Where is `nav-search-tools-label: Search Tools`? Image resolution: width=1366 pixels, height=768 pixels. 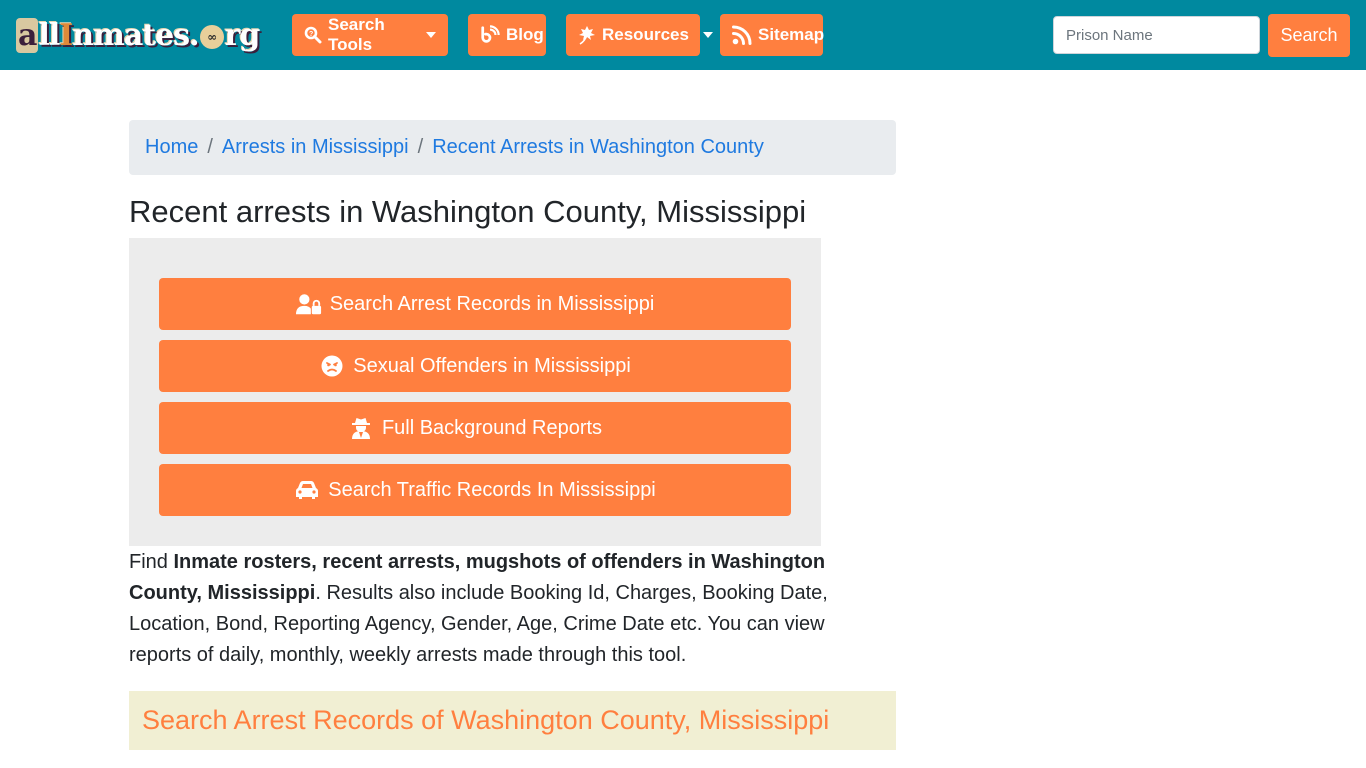
nav-search-tools-label: Search Tools is located at coordinates (356, 34).